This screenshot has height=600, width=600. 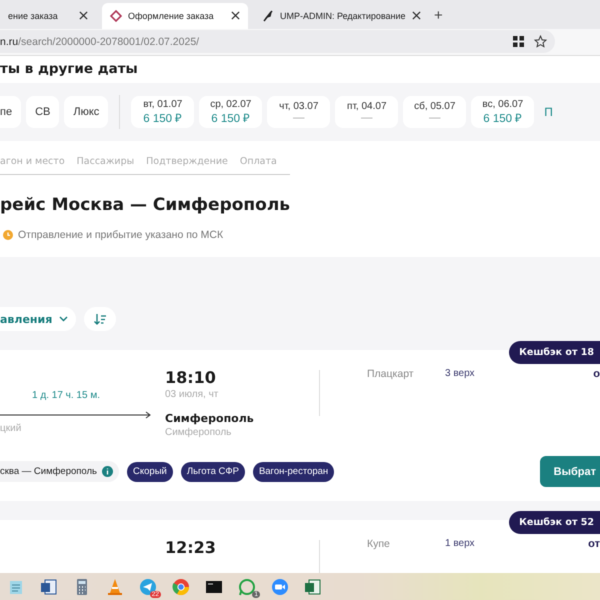 I want to click on filter-dropdown: авления, so click(x=38, y=319).